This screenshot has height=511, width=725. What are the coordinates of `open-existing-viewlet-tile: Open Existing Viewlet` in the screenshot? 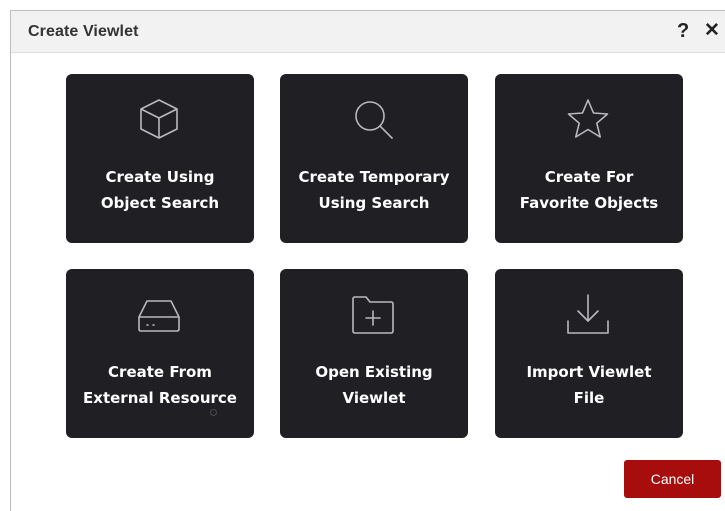 It's located at (374, 353).